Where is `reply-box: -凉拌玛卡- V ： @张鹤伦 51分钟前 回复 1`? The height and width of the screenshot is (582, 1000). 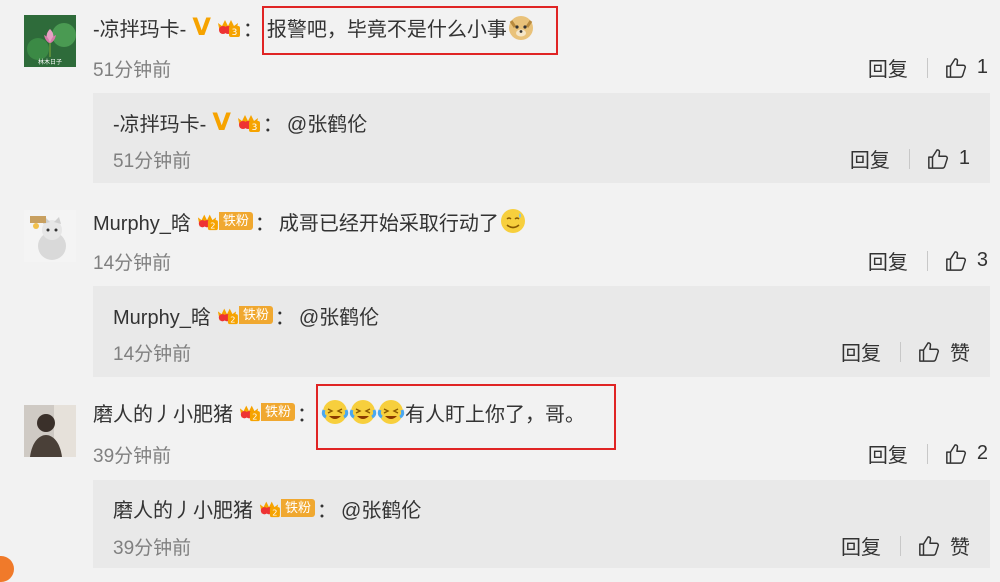
reply-box: -凉拌玛卡- V ： @张鹤伦 51分钟前 回复 1 is located at coordinates (541, 138).